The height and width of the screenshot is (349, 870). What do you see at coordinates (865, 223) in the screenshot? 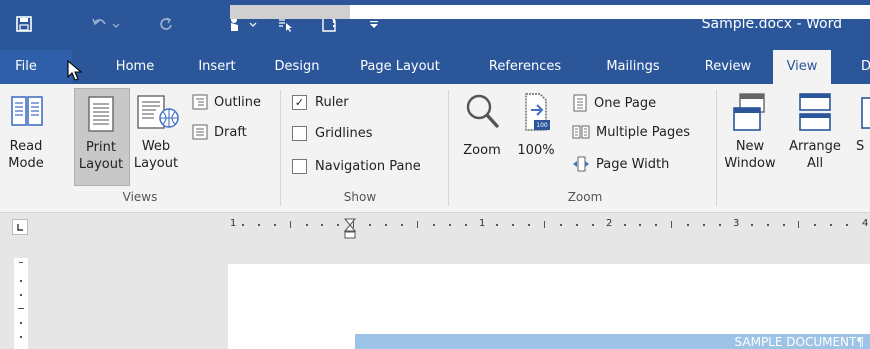
I see `ruler-number: 4` at bounding box center [865, 223].